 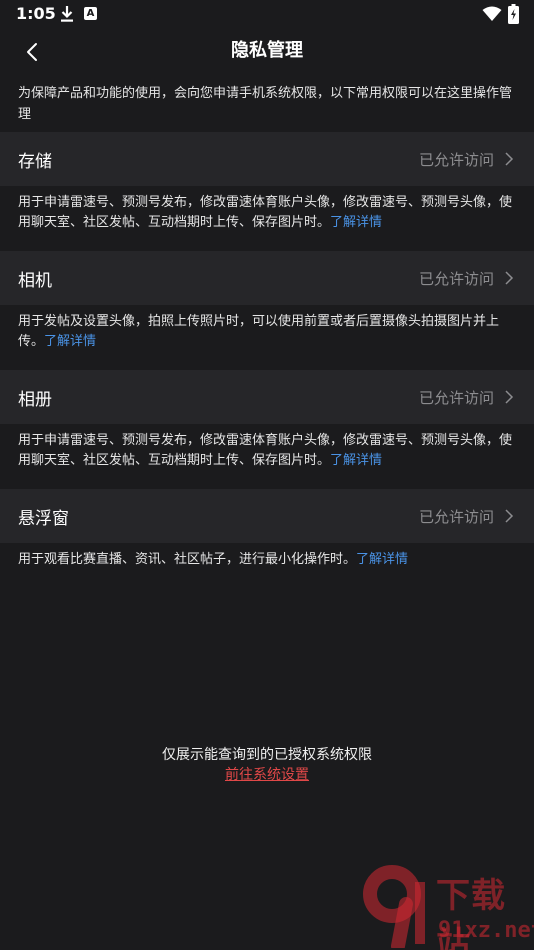 I want to click on battery-charging-icon, so click(x=513, y=14).